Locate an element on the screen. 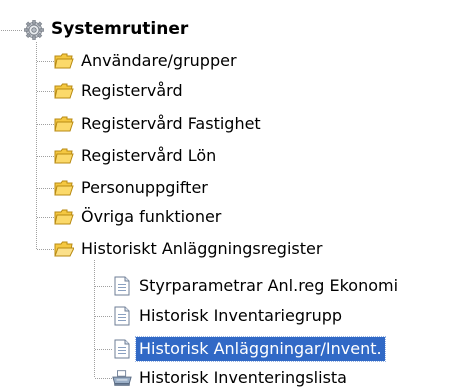 Image resolution: width=460 pixels, height=392 pixels. tree-node-label: Personuppgifter is located at coordinates (144, 187).